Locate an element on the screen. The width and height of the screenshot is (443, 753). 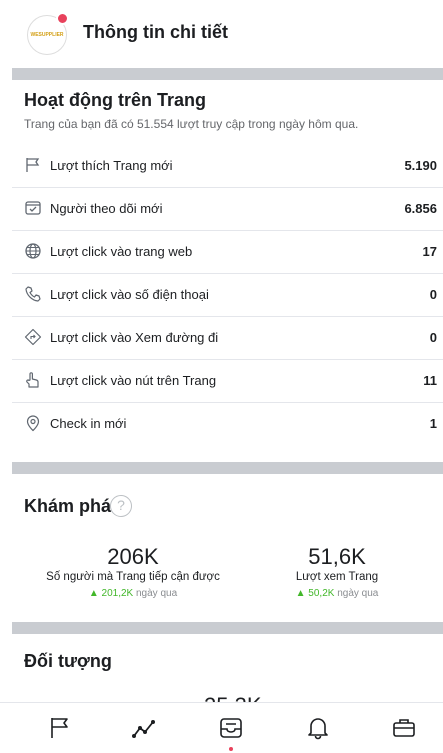
app-header: WESUPPLIER Thông tin chi tiết is located at coordinates (221, 34).